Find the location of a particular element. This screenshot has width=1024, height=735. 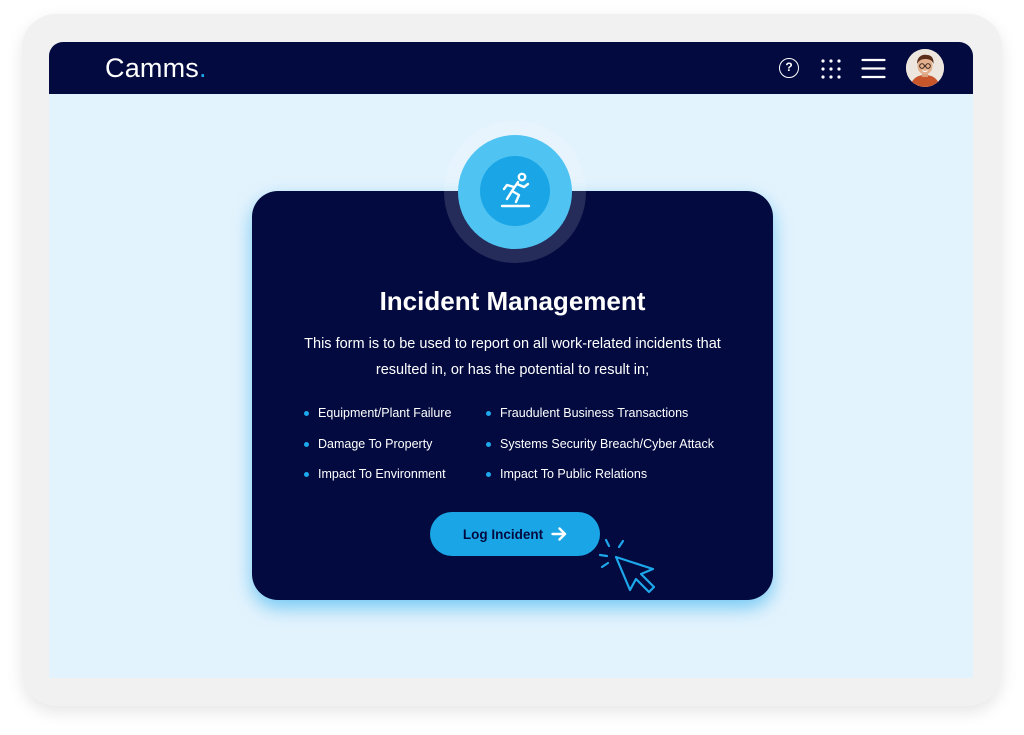

apps-grid-icon is located at coordinates (831, 69).